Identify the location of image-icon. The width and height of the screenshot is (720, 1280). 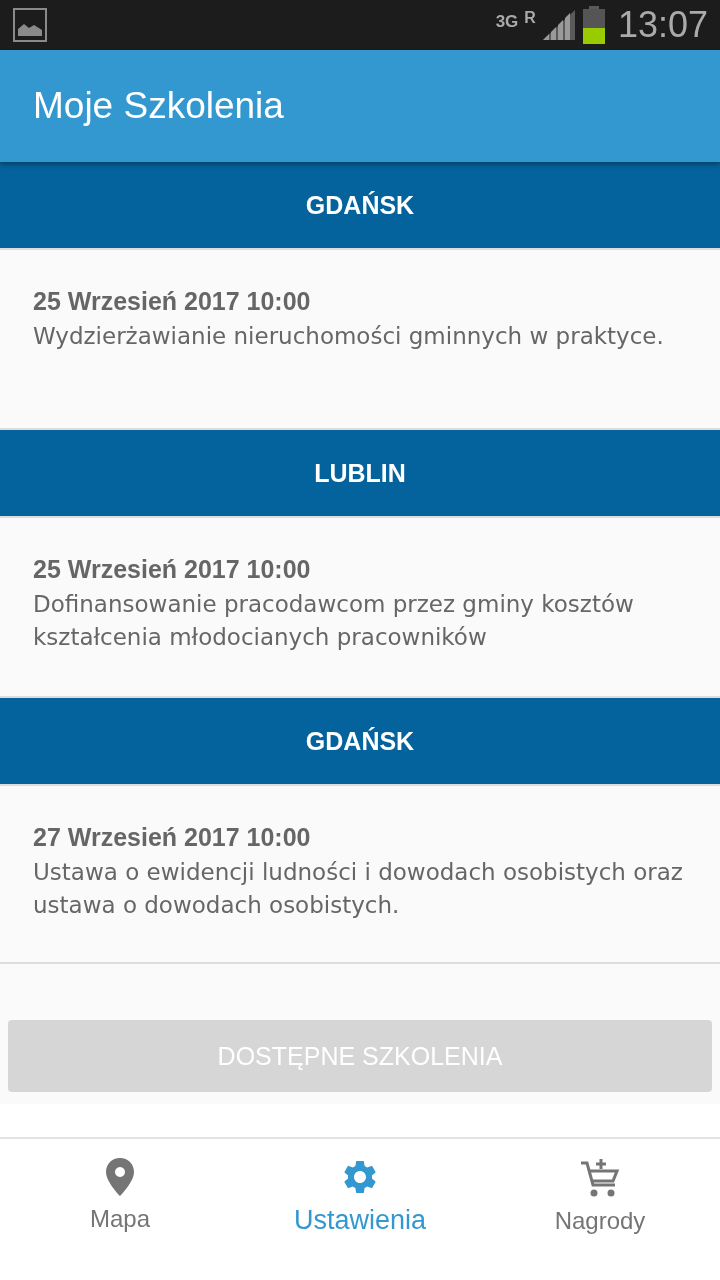
(30, 25).